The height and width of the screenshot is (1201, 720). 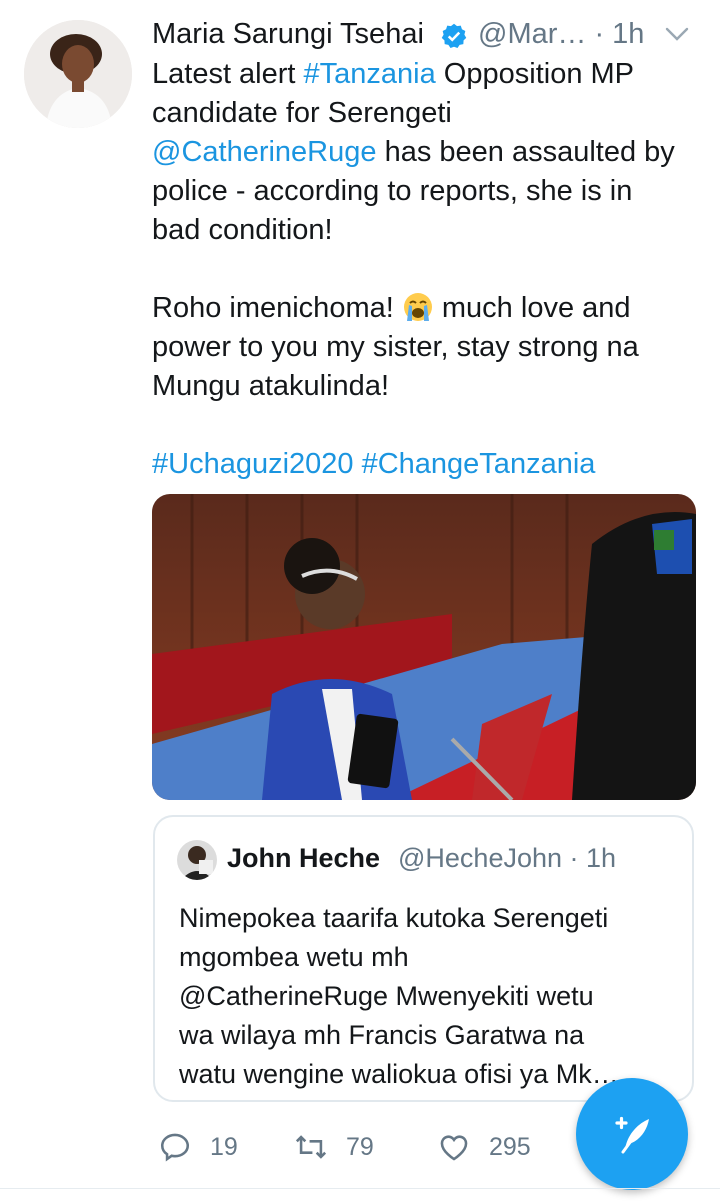 What do you see at coordinates (197, 860) in the screenshot?
I see `quoted-author-avatar` at bounding box center [197, 860].